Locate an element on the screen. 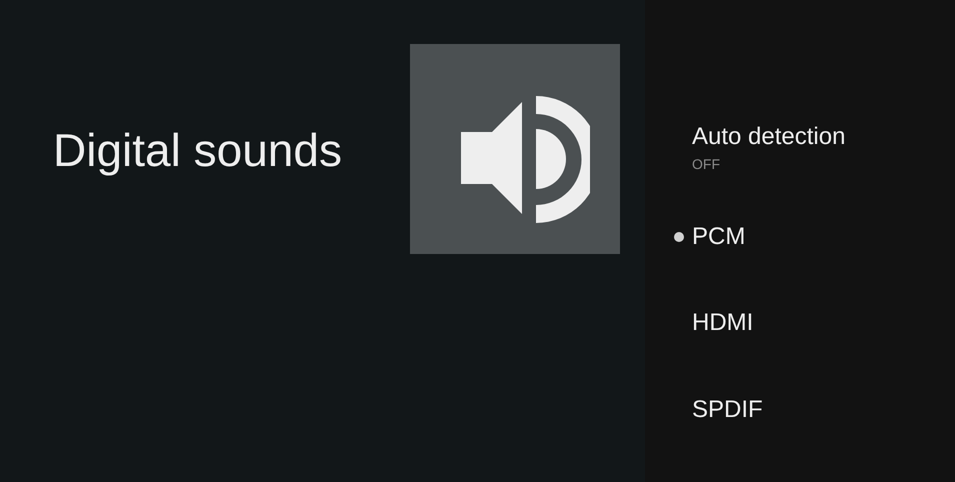  speaker-icon is located at coordinates (515, 149).